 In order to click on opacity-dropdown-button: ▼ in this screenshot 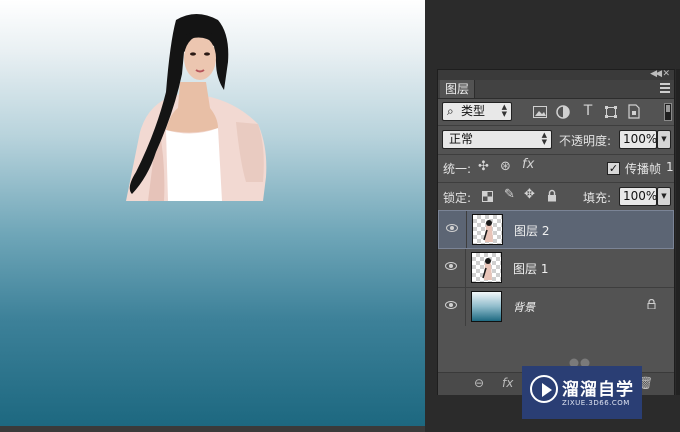, I will do `click(664, 139)`.